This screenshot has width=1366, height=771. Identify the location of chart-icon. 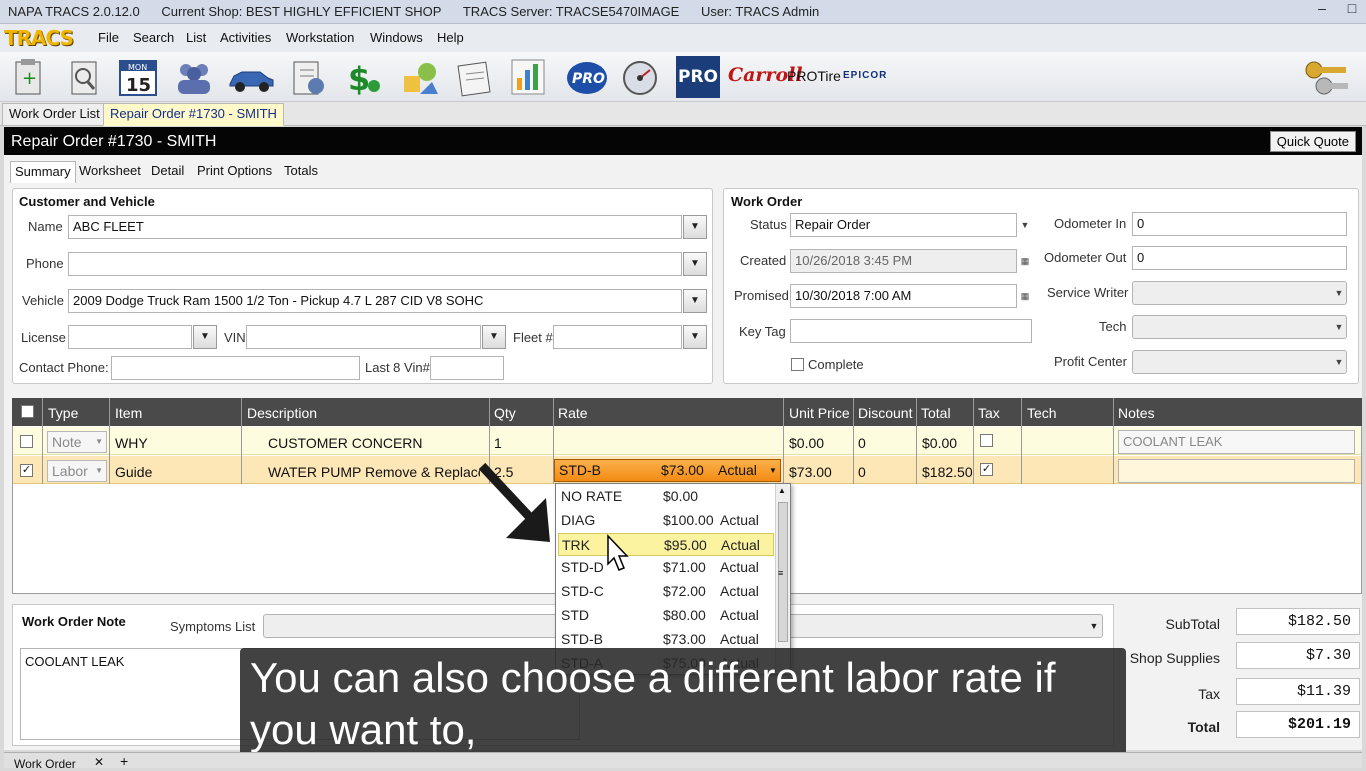
(528, 77).